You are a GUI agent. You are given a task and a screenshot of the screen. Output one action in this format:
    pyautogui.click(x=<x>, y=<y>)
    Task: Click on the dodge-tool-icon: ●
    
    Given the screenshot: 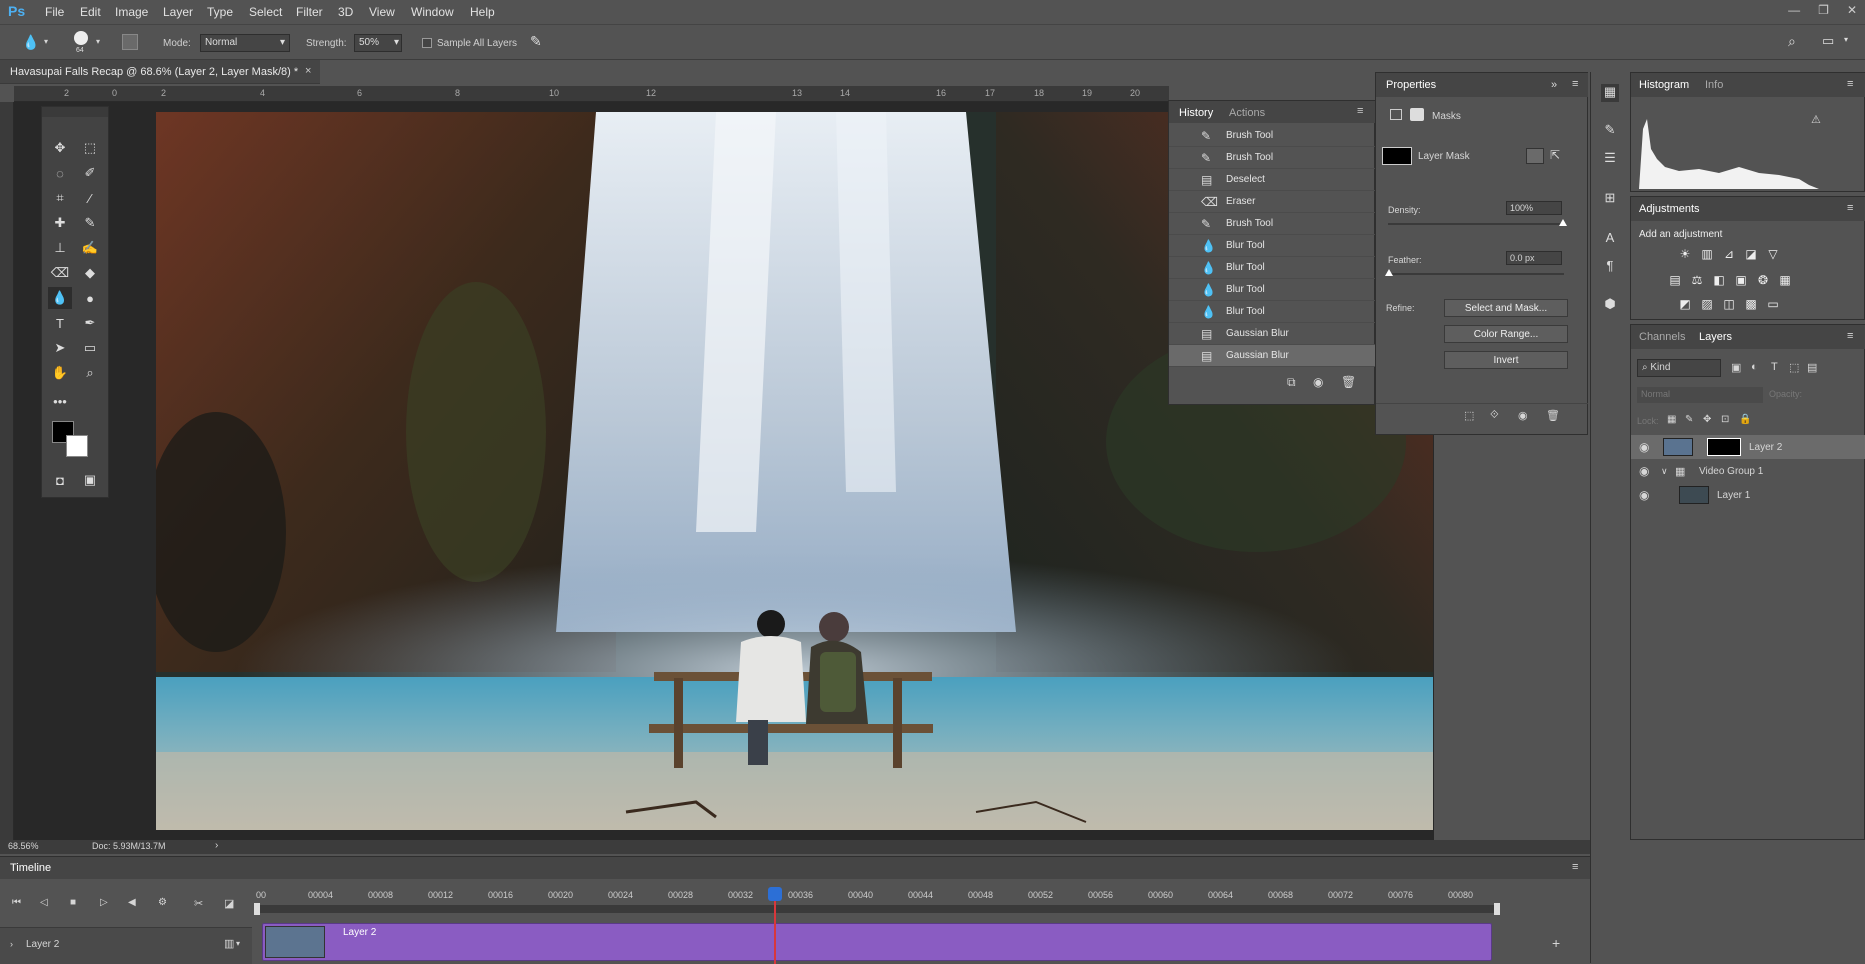 What is the action you would take?
    pyautogui.click(x=90, y=298)
    